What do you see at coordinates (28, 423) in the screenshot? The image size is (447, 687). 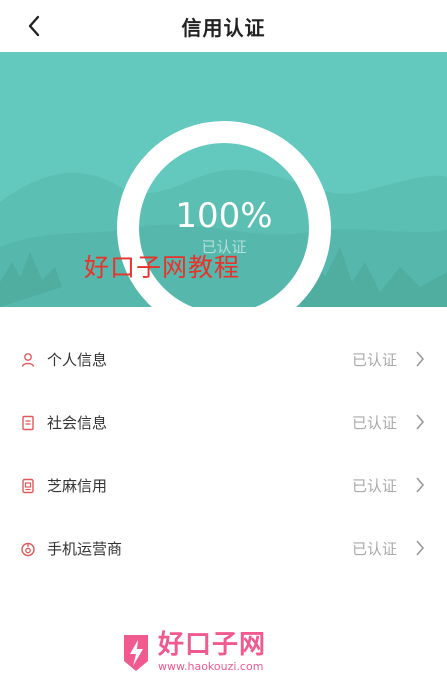 I see `document-icon` at bounding box center [28, 423].